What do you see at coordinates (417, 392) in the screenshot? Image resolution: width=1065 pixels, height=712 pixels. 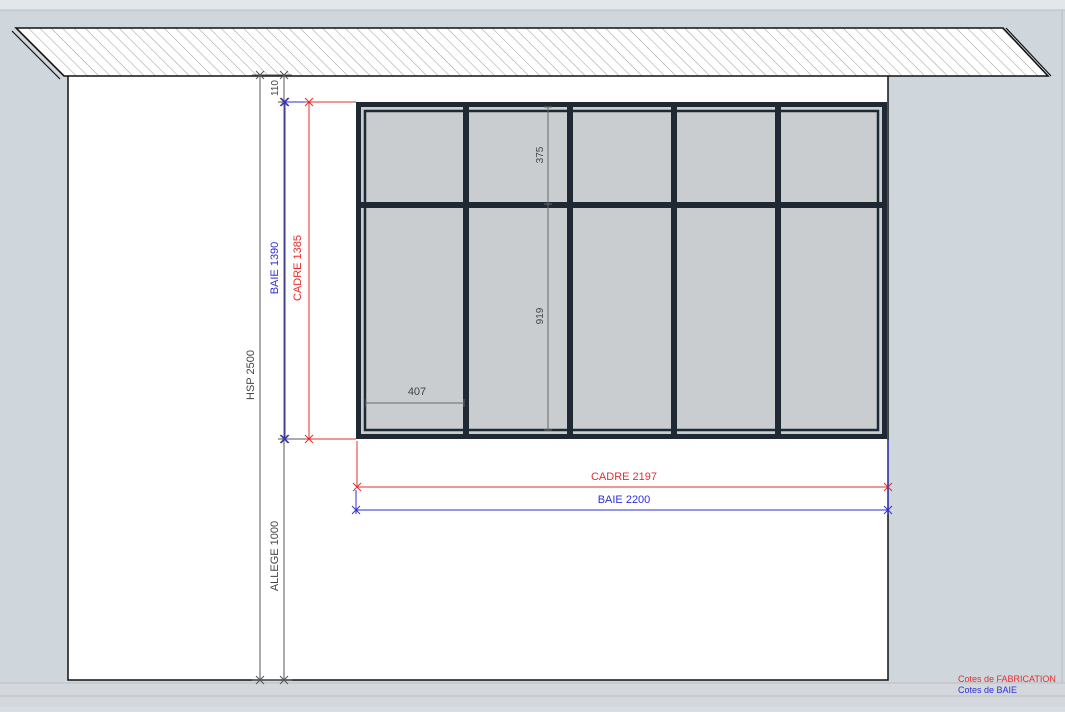 I see `pane-width-label: 407` at bounding box center [417, 392].